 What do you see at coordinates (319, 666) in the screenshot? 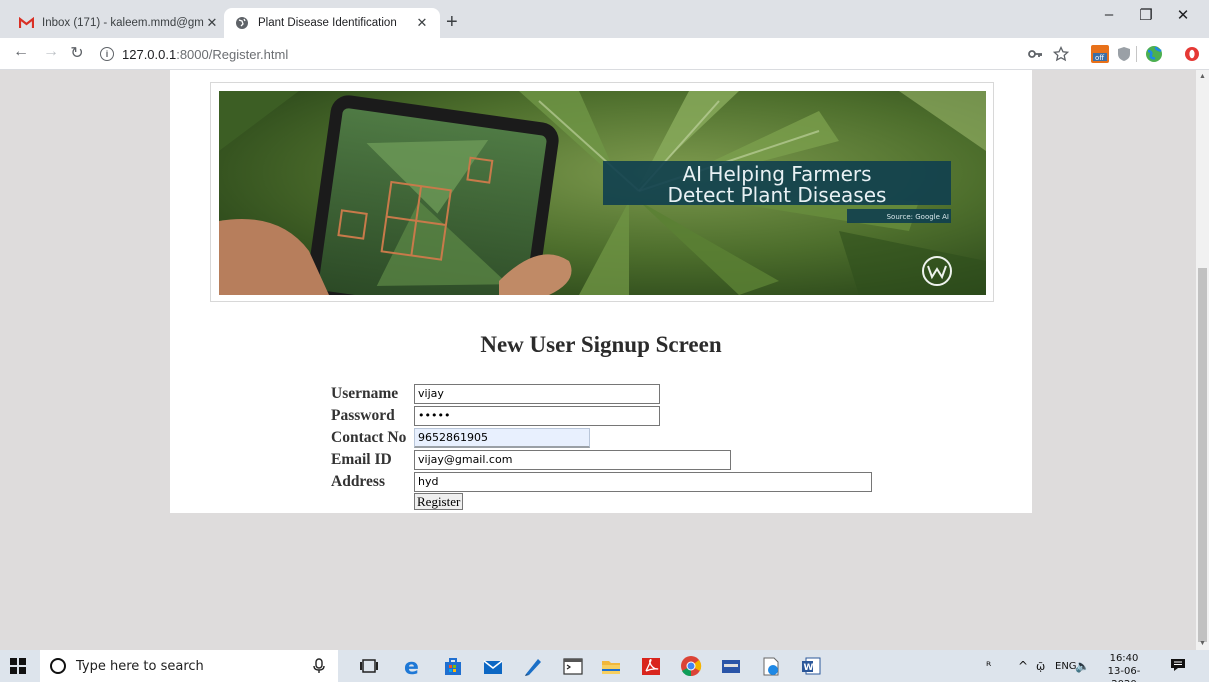
I see `microphone-icon` at bounding box center [319, 666].